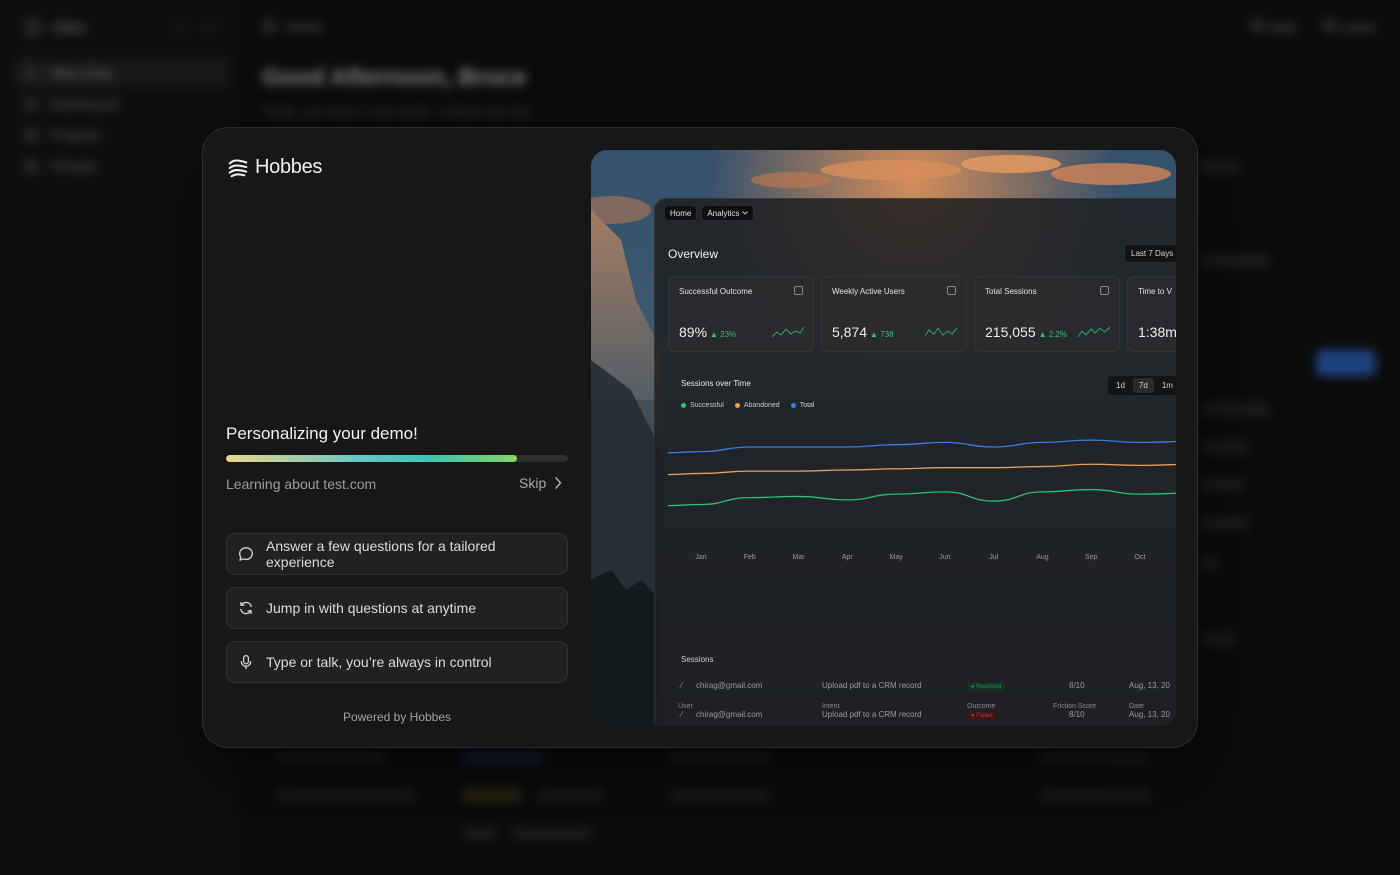 This screenshot has width=1400, height=875. What do you see at coordinates (289, 167) in the screenshot?
I see `logo-text: Hobbes` at bounding box center [289, 167].